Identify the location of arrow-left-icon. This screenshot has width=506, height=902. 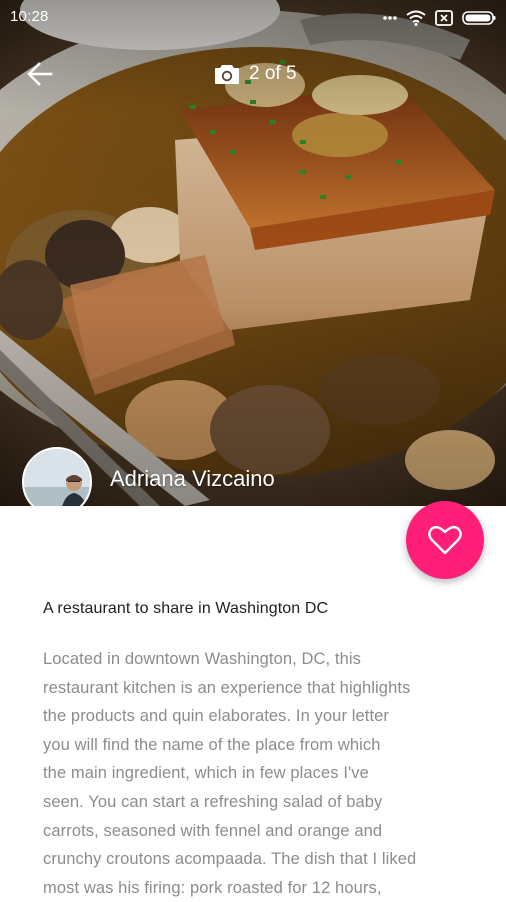
(40, 74).